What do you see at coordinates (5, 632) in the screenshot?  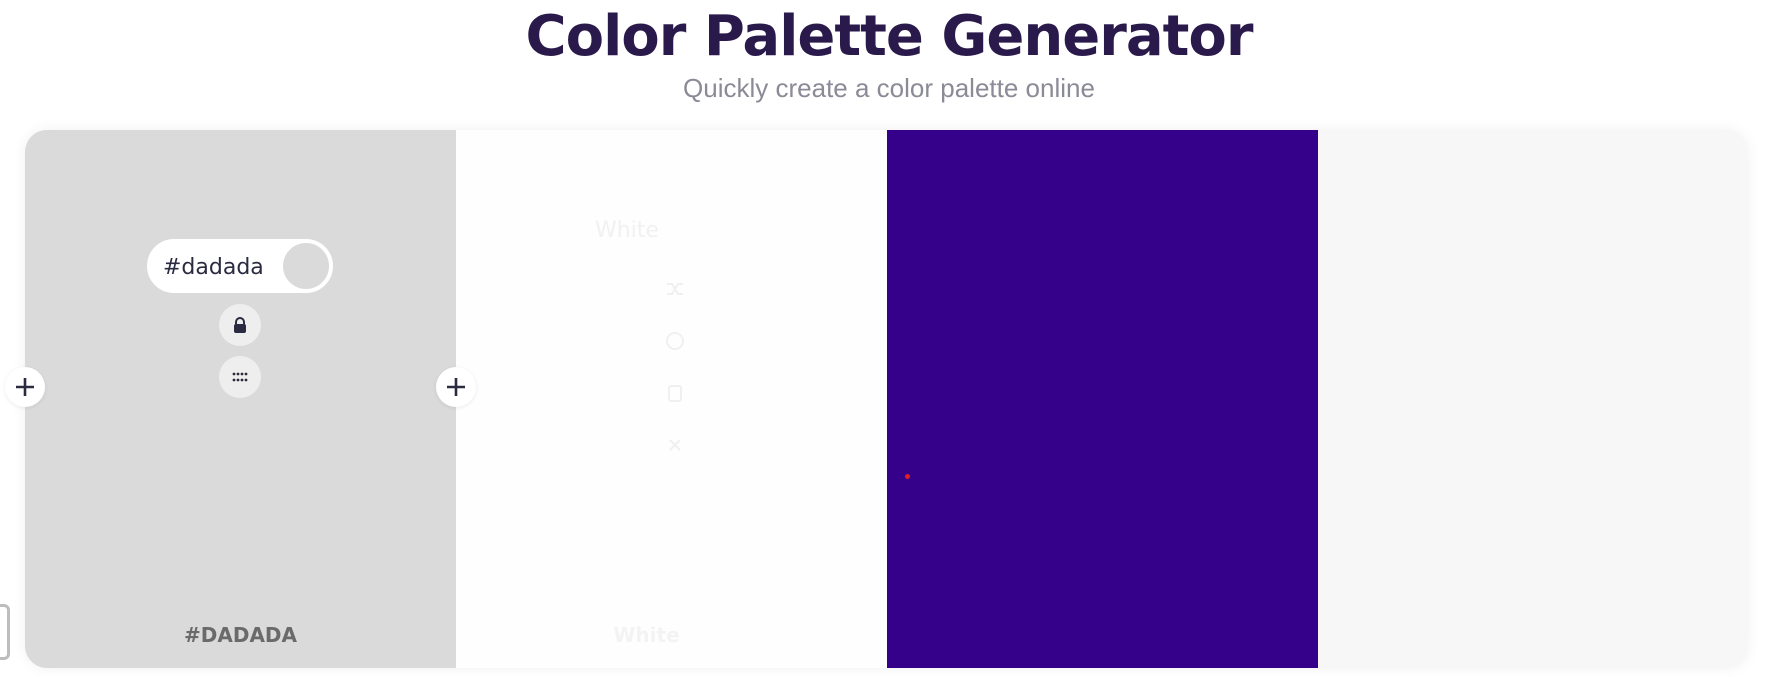 I see `side-tab-handle` at bounding box center [5, 632].